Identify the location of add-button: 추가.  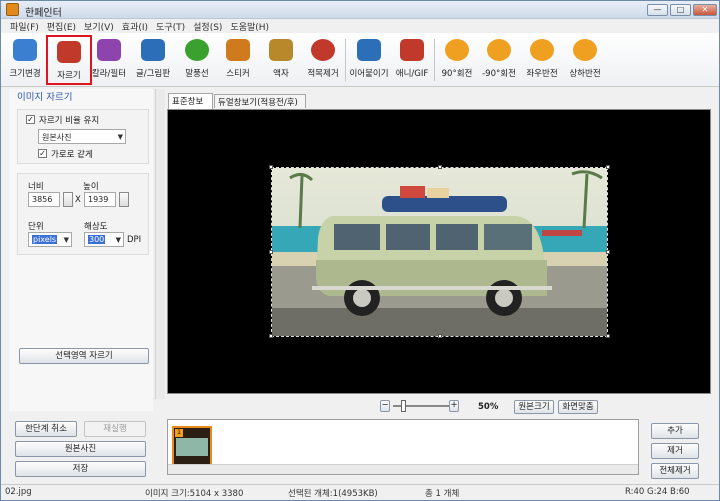
(675, 431).